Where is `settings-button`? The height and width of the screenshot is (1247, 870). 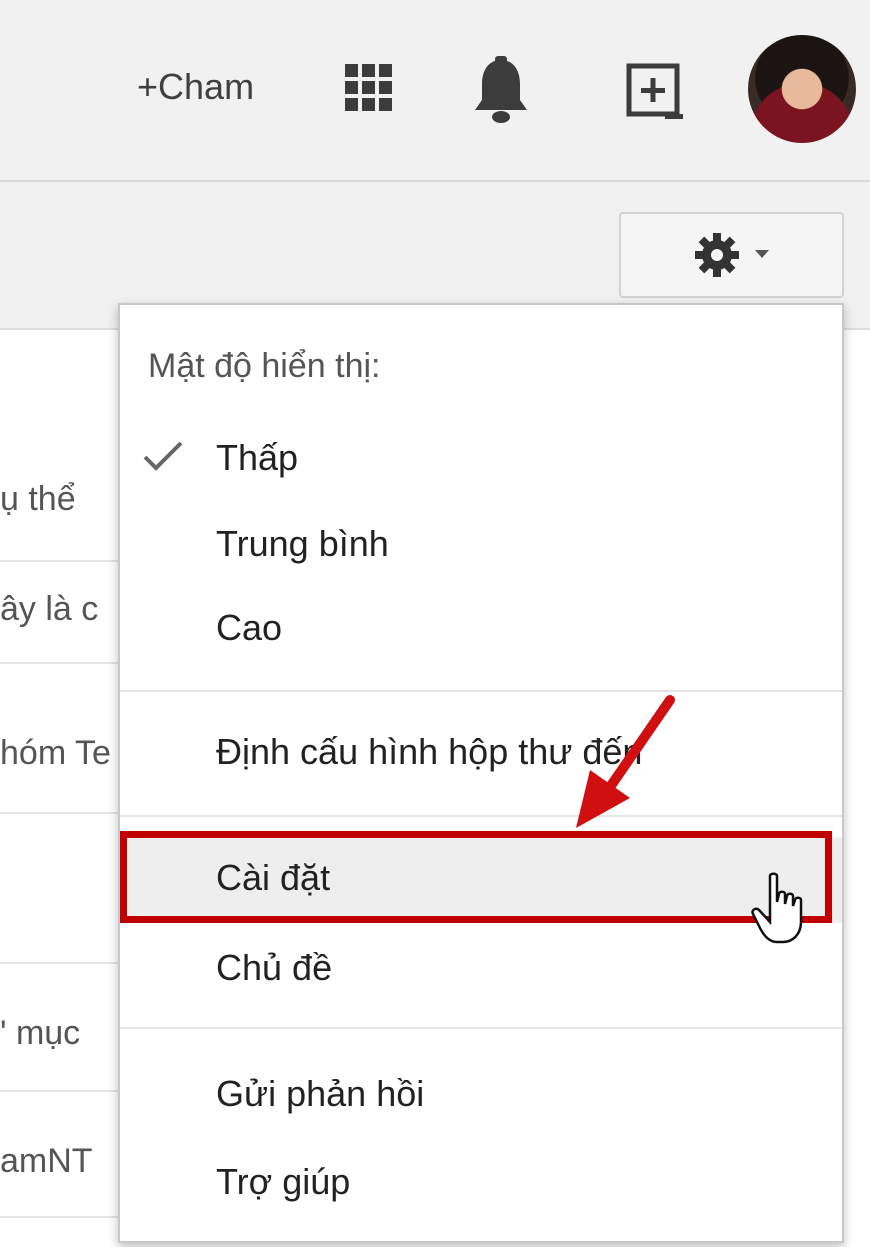
settings-button is located at coordinates (731, 255).